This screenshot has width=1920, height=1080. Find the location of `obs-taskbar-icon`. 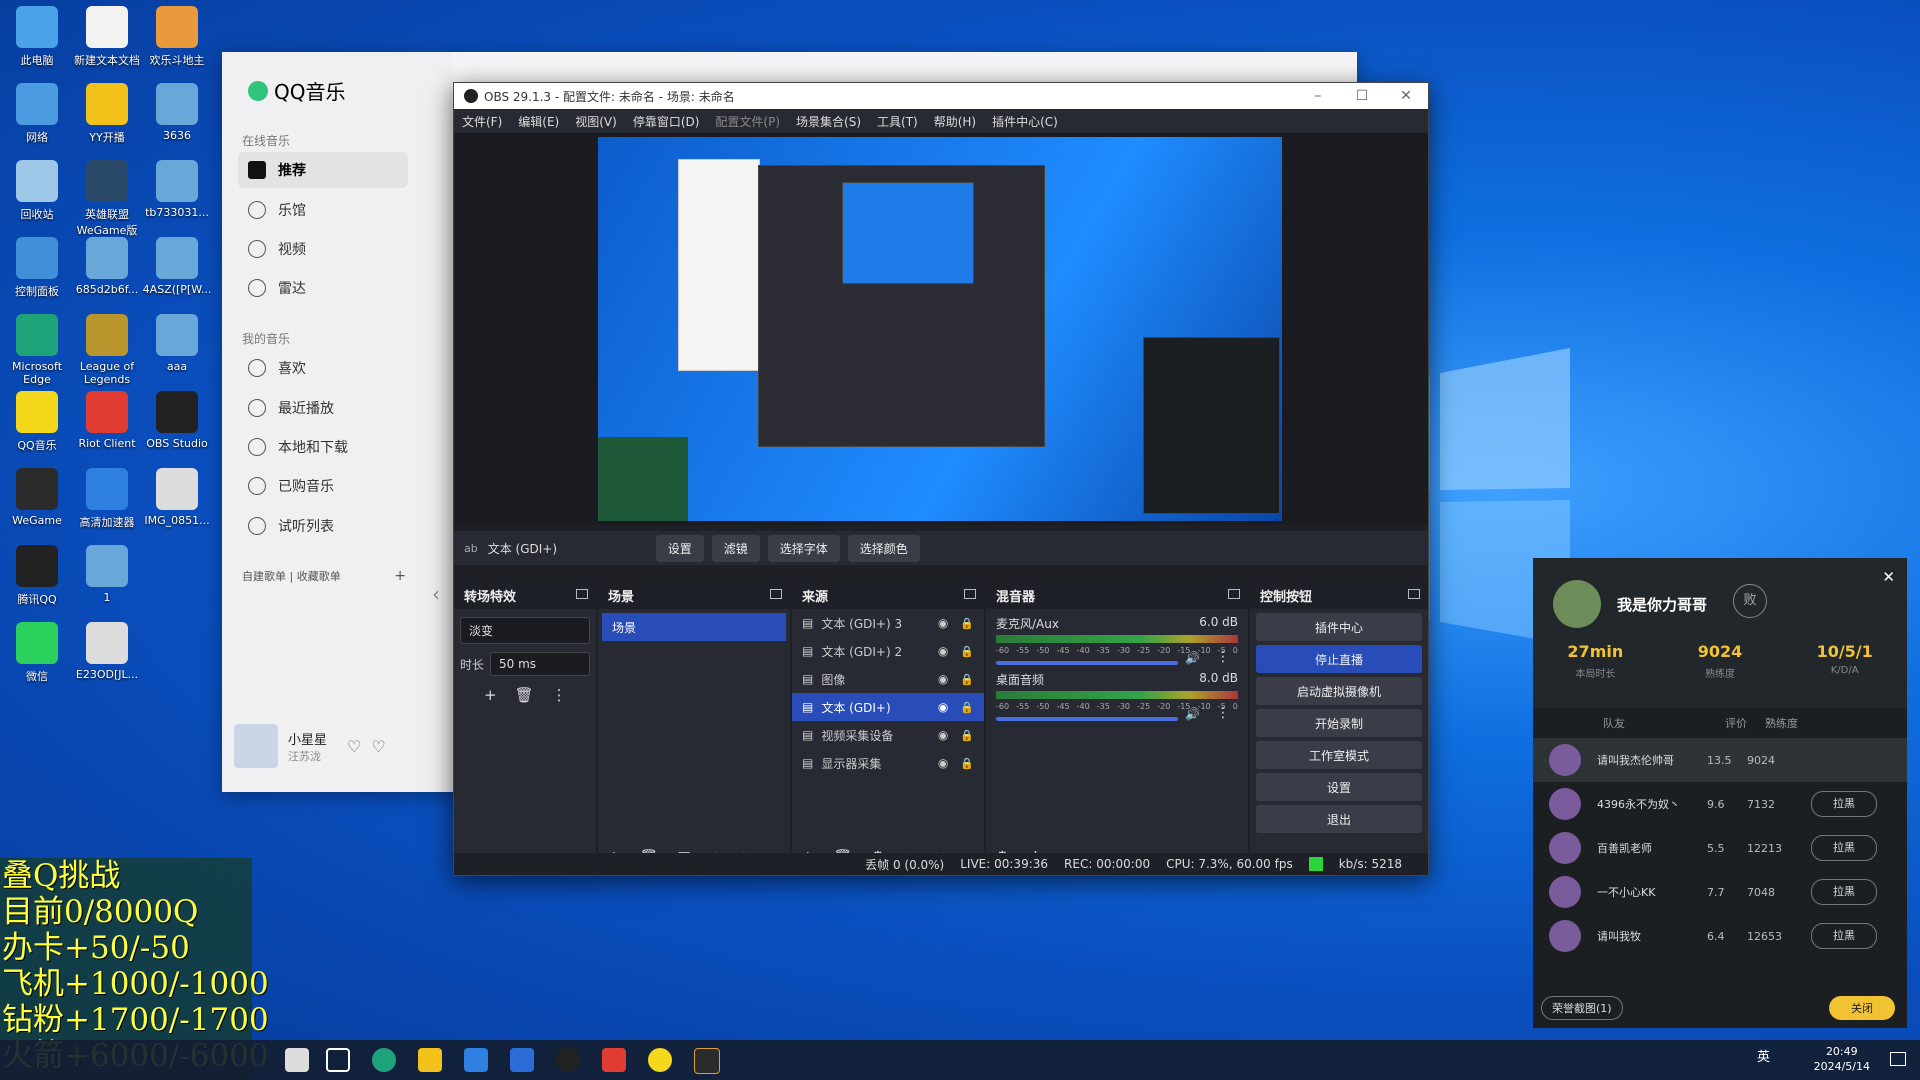

obs-taskbar-icon is located at coordinates (568, 1060).